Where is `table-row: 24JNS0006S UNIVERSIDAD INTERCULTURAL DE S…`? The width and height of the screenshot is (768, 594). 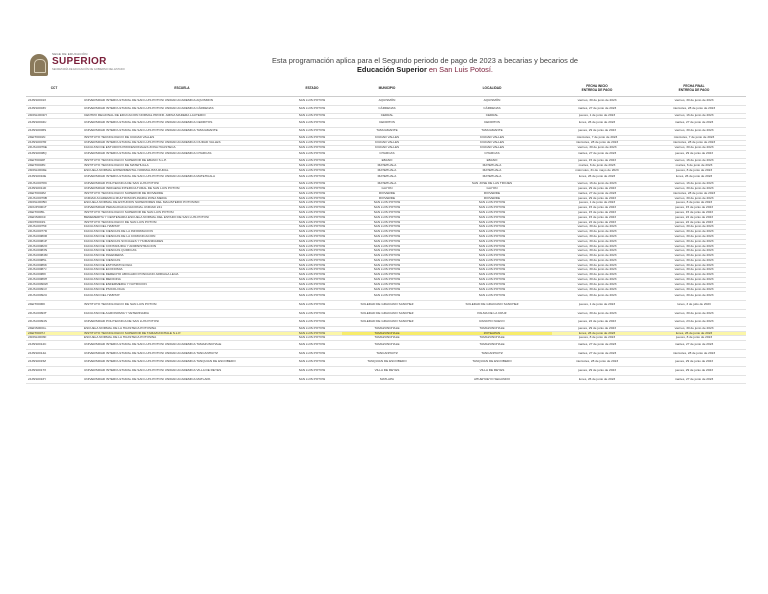
table-row: 24JNS0006S UNIVERSIDAD INTERCULTURAL DE S… is located at coordinates (386, 131).